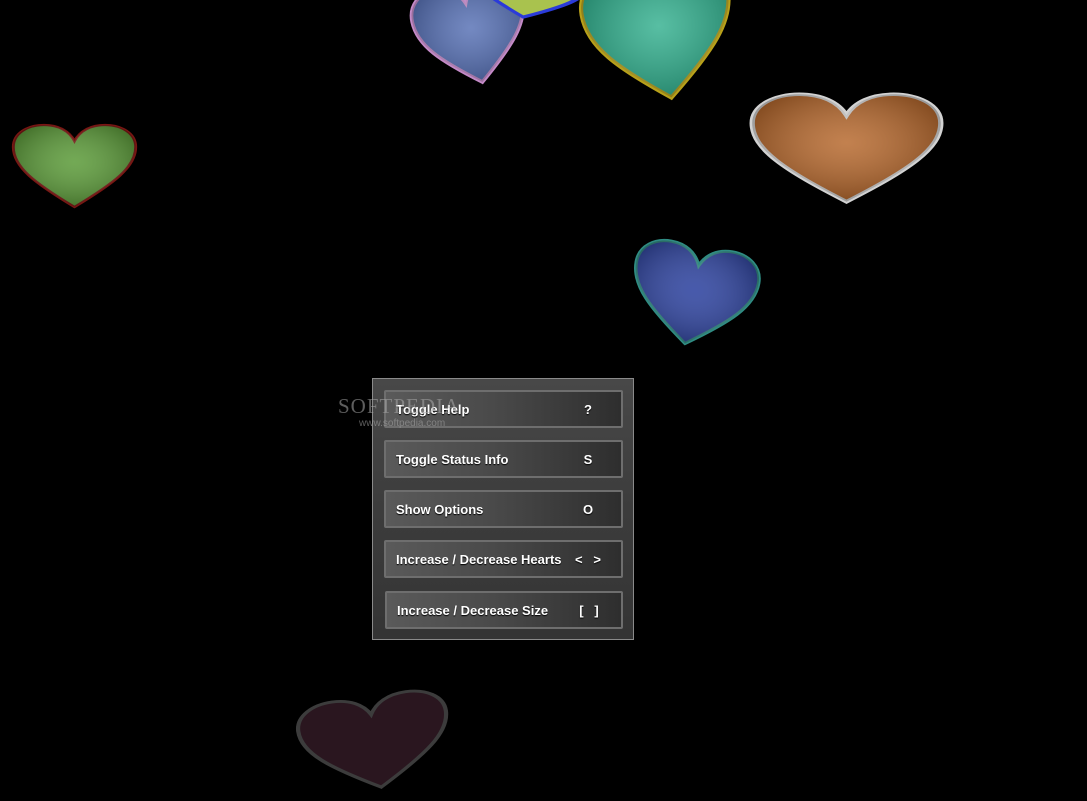 Image resolution: width=1087 pixels, height=801 pixels. Describe the element at coordinates (588, 459) in the screenshot. I see `help-item-key: S` at that location.